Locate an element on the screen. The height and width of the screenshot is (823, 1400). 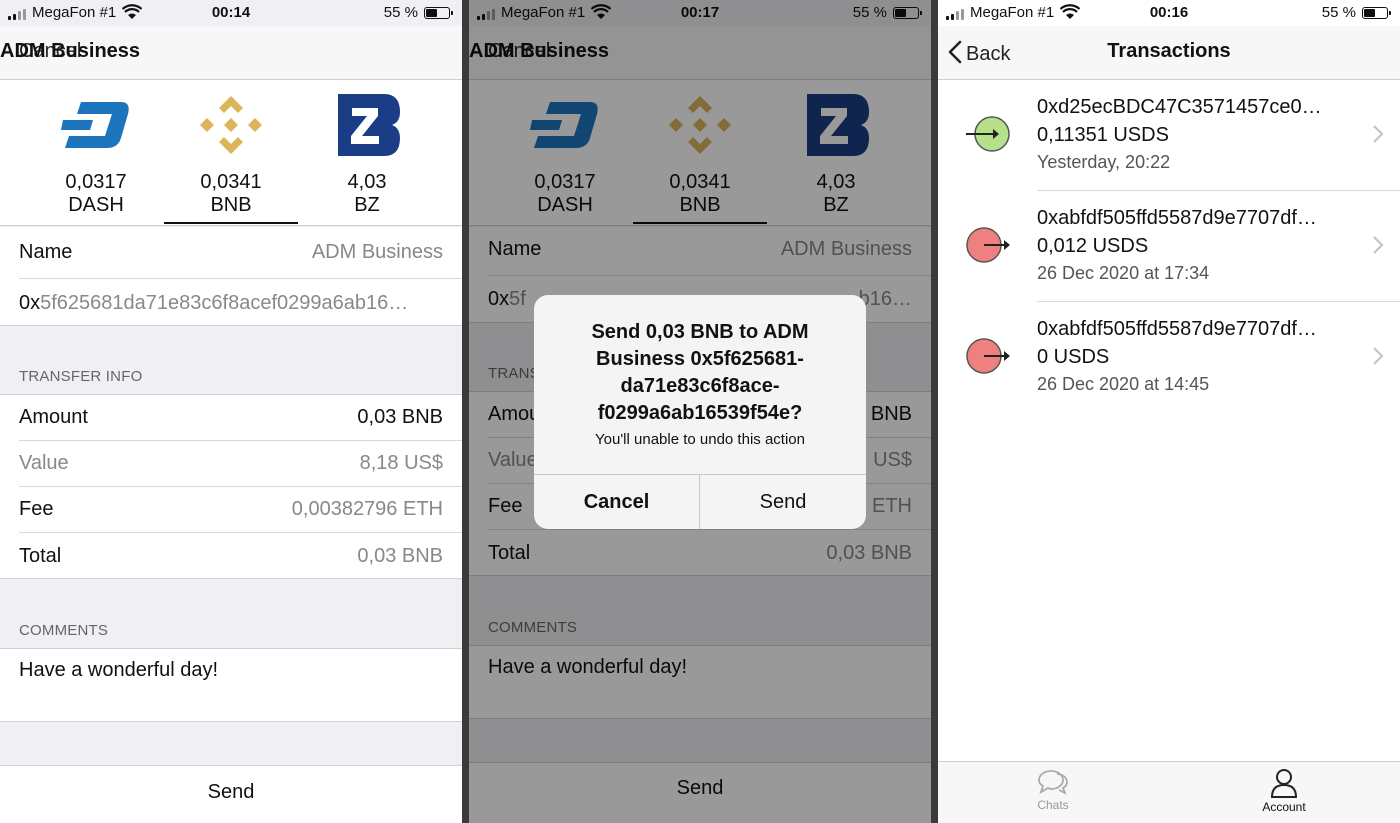
nav-bar: Back Transactions is located at coordinates (1169, 53).